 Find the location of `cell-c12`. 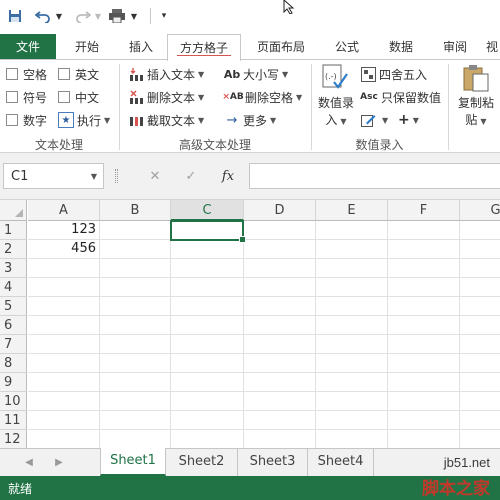

cell-c12 is located at coordinates (207, 439).